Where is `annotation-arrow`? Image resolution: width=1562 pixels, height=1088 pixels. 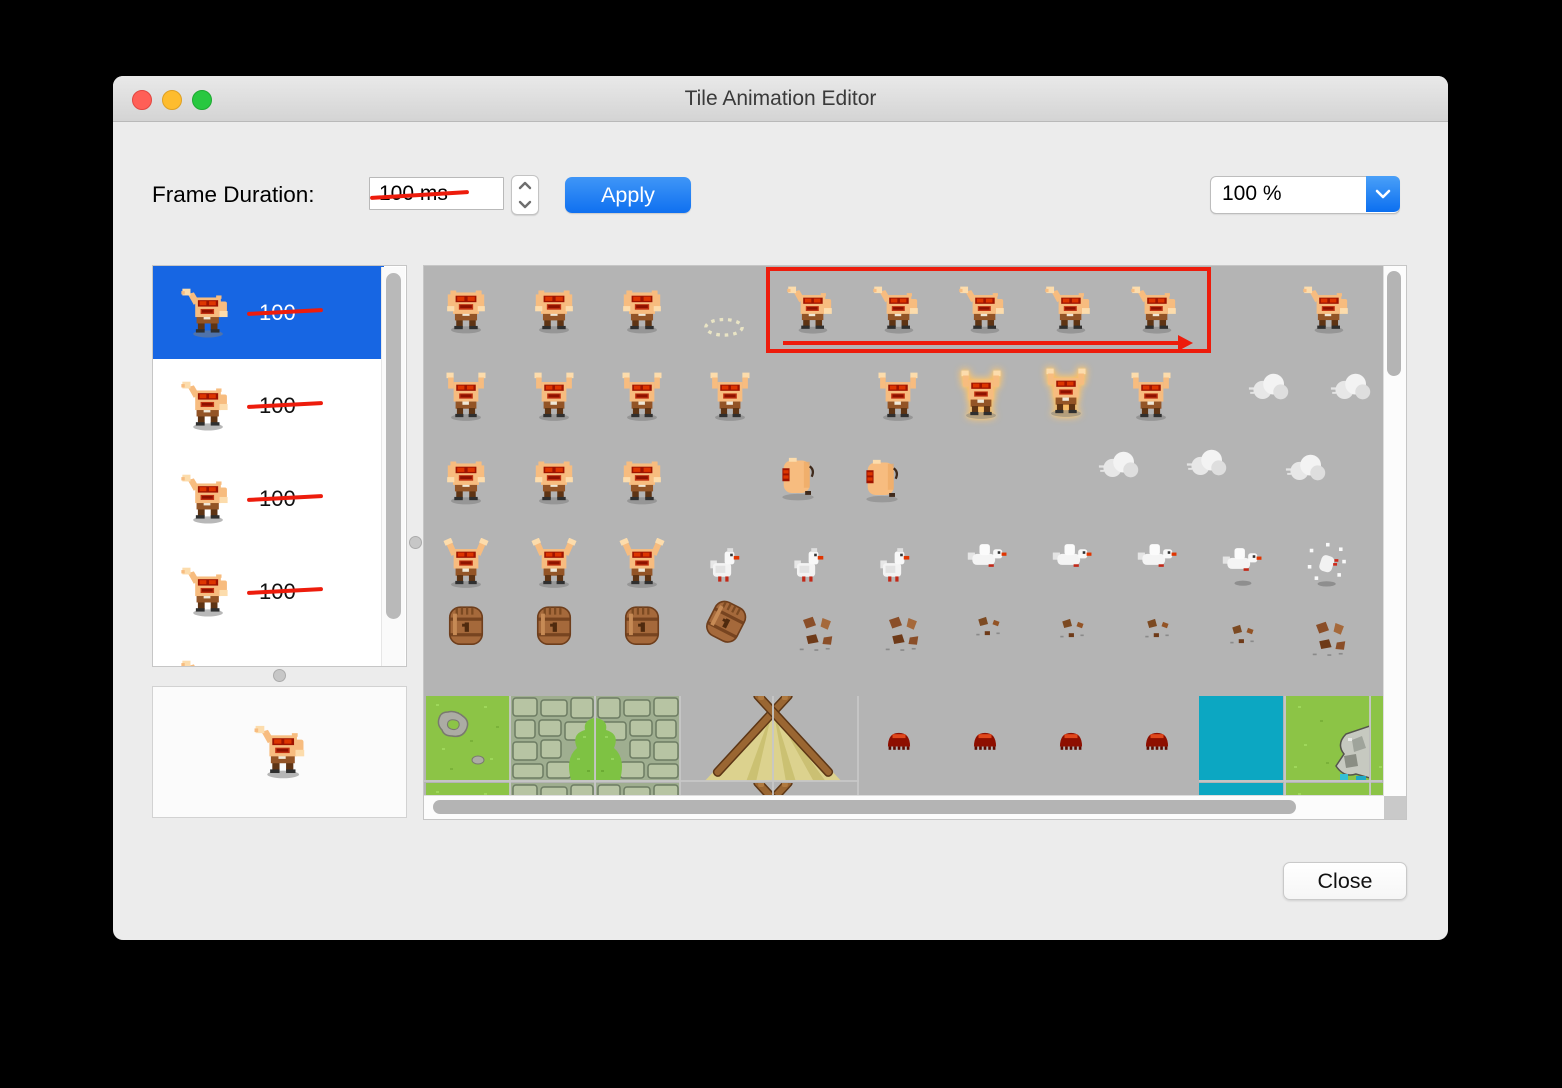 annotation-arrow is located at coordinates (981, 343).